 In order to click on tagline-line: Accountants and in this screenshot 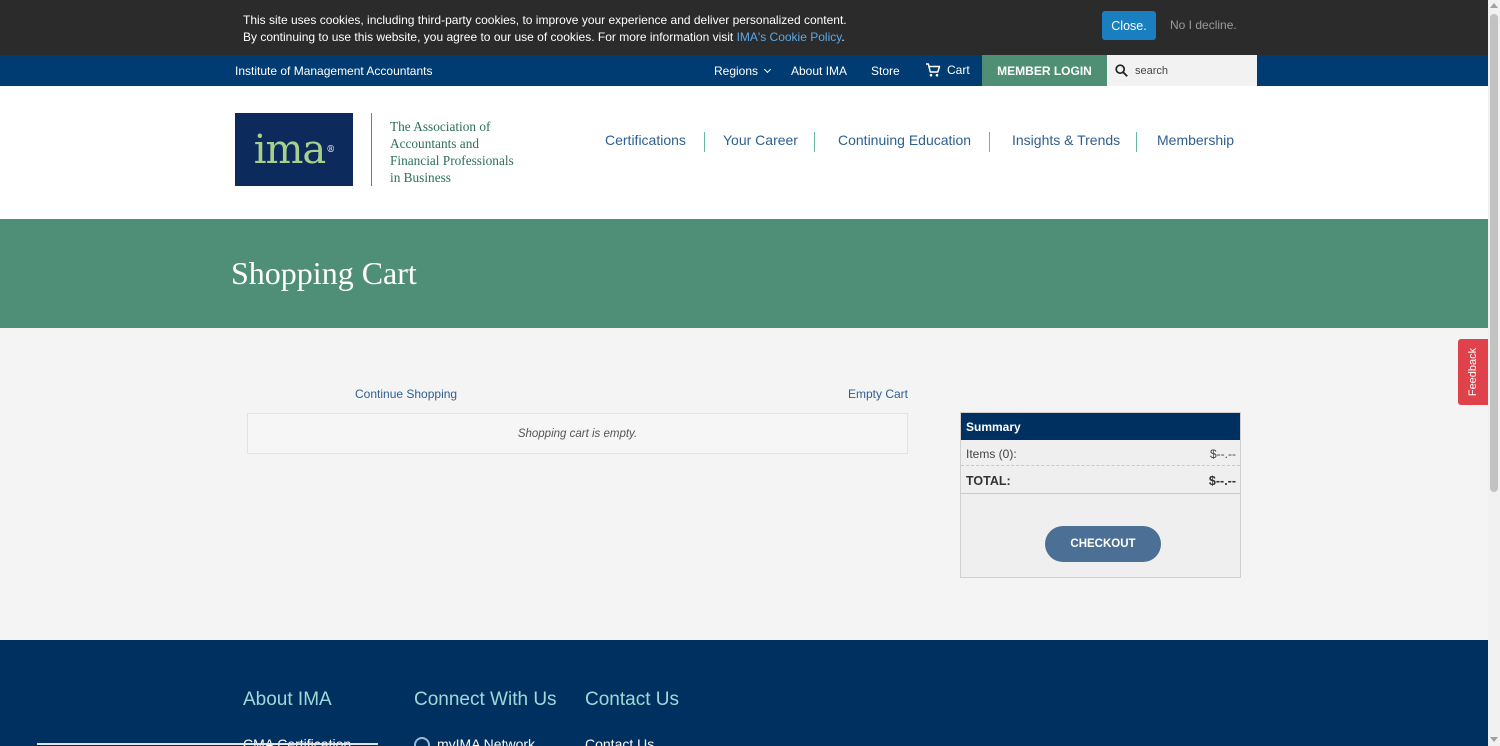, I will do `click(434, 143)`.